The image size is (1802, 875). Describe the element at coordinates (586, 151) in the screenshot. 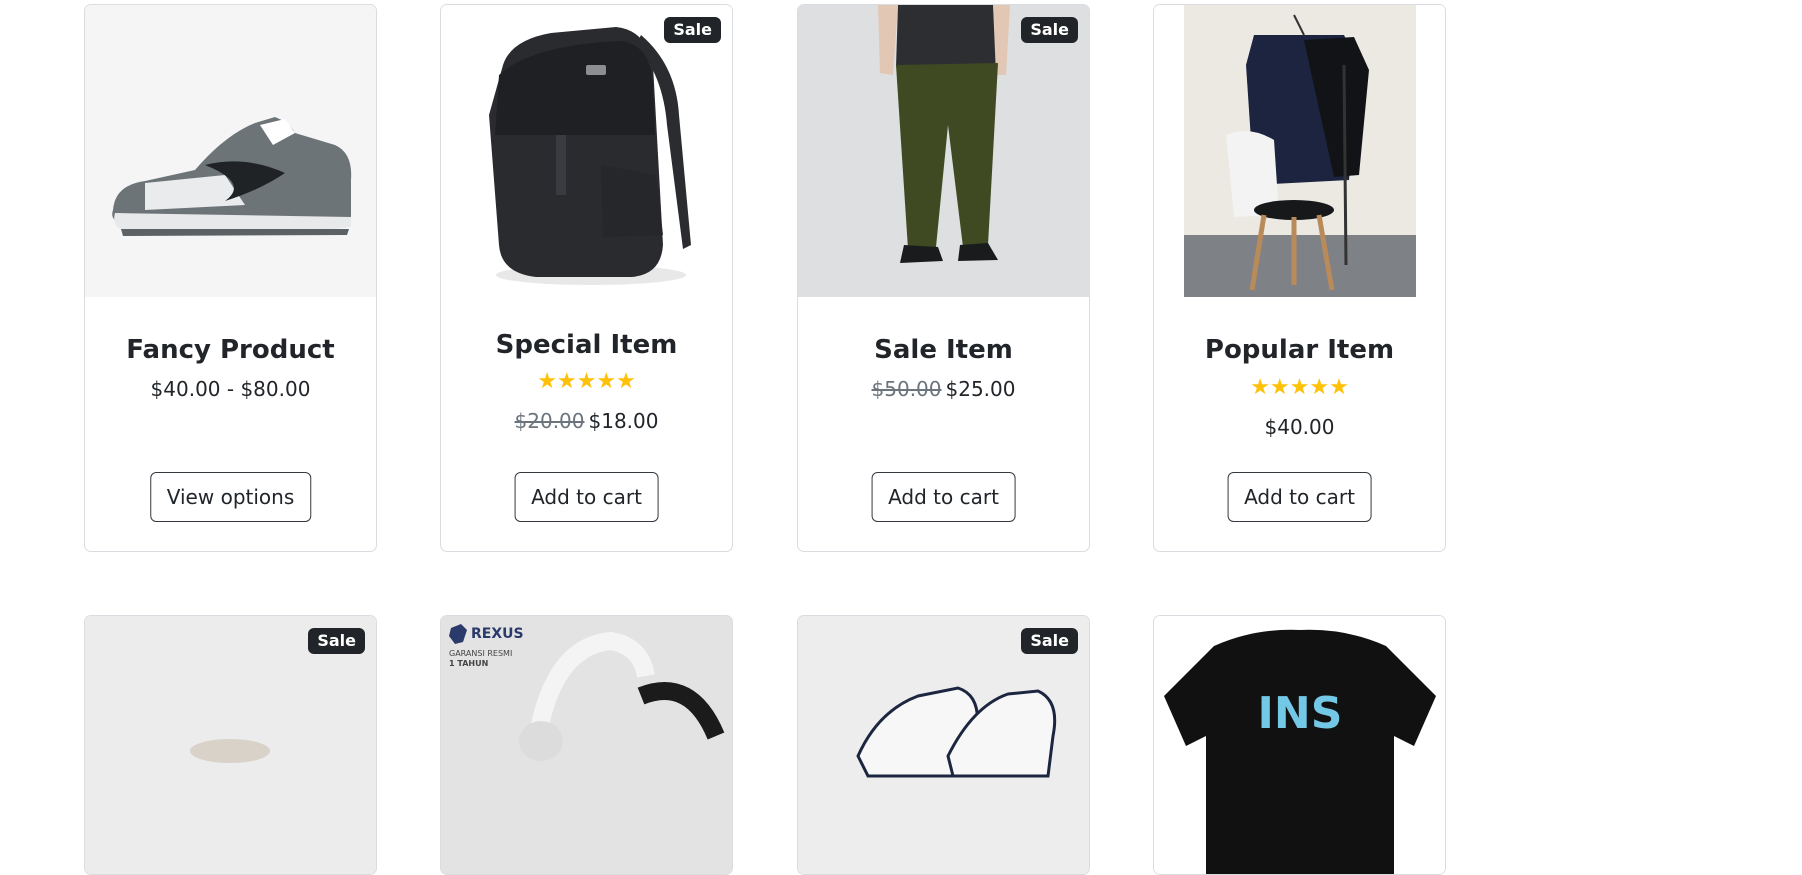

I see `product-image-backpack` at that location.